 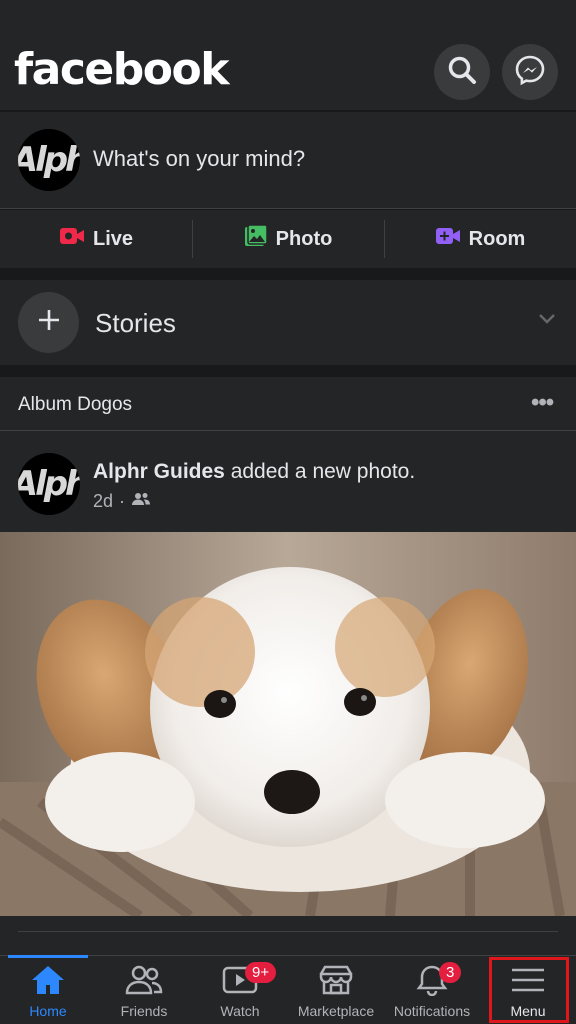 I want to click on add-story-button, so click(x=48, y=322).